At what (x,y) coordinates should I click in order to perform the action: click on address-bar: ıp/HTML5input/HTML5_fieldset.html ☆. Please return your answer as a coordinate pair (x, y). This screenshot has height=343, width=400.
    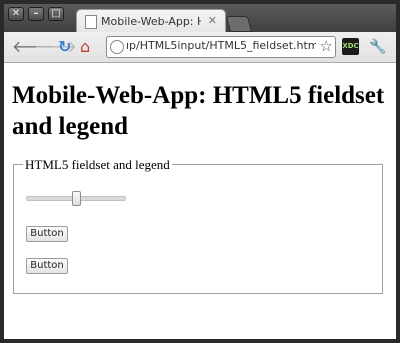
    Looking at the image, I should click on (221, 47).